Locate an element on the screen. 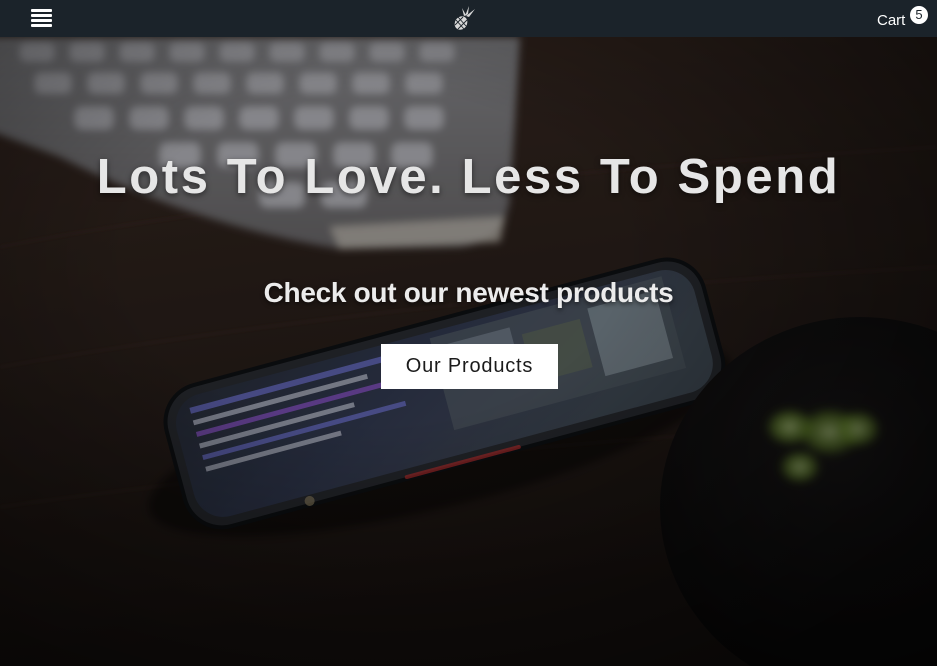 The image size is (937, 666). hamburger-menu-icon is located at coordinates (41, 18).